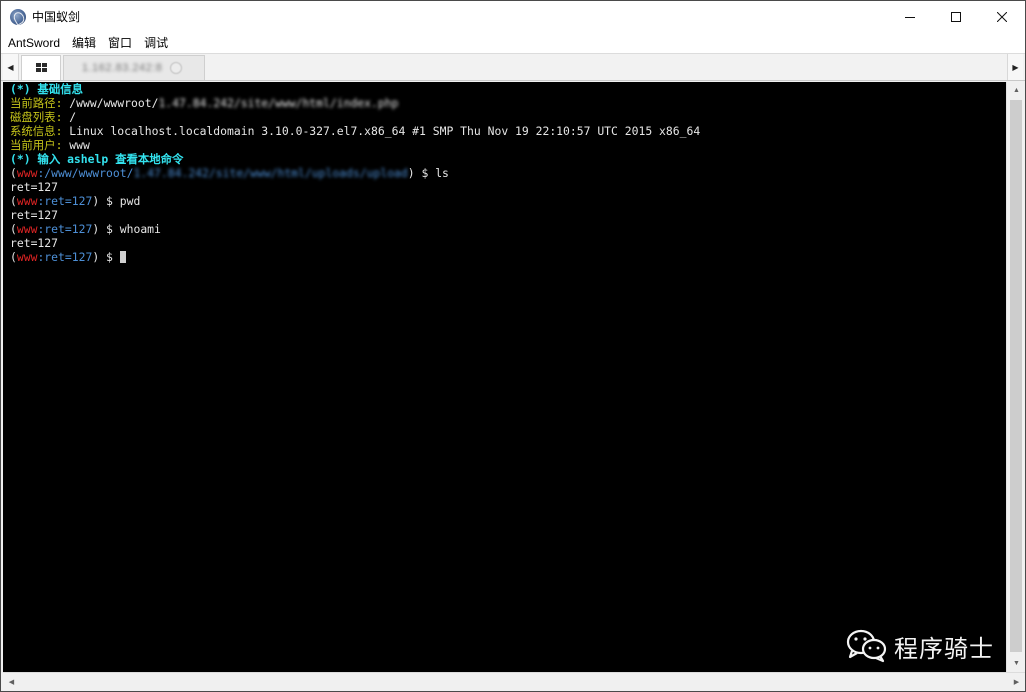  I want to click on terminal-line: 当前用户: www, so click(508, 145).